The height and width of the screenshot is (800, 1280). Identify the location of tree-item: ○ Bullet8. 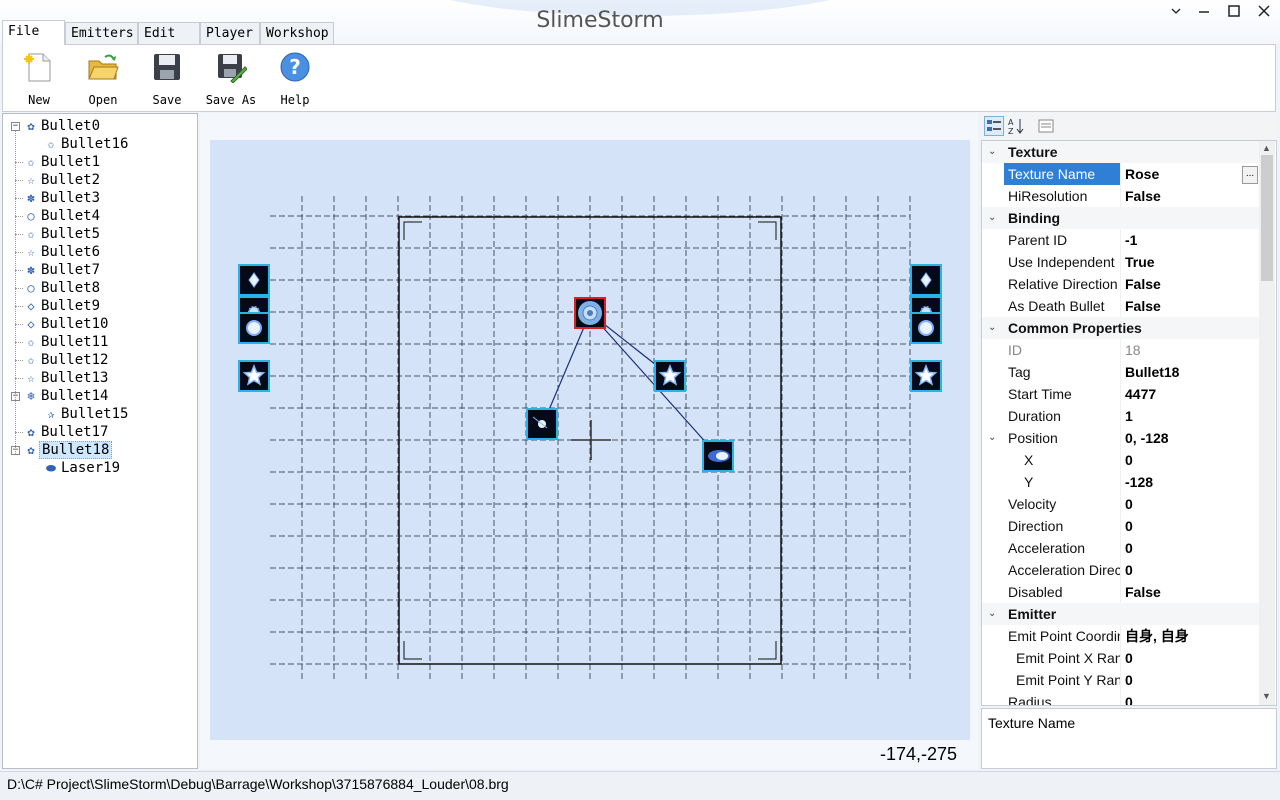
(62, 288).